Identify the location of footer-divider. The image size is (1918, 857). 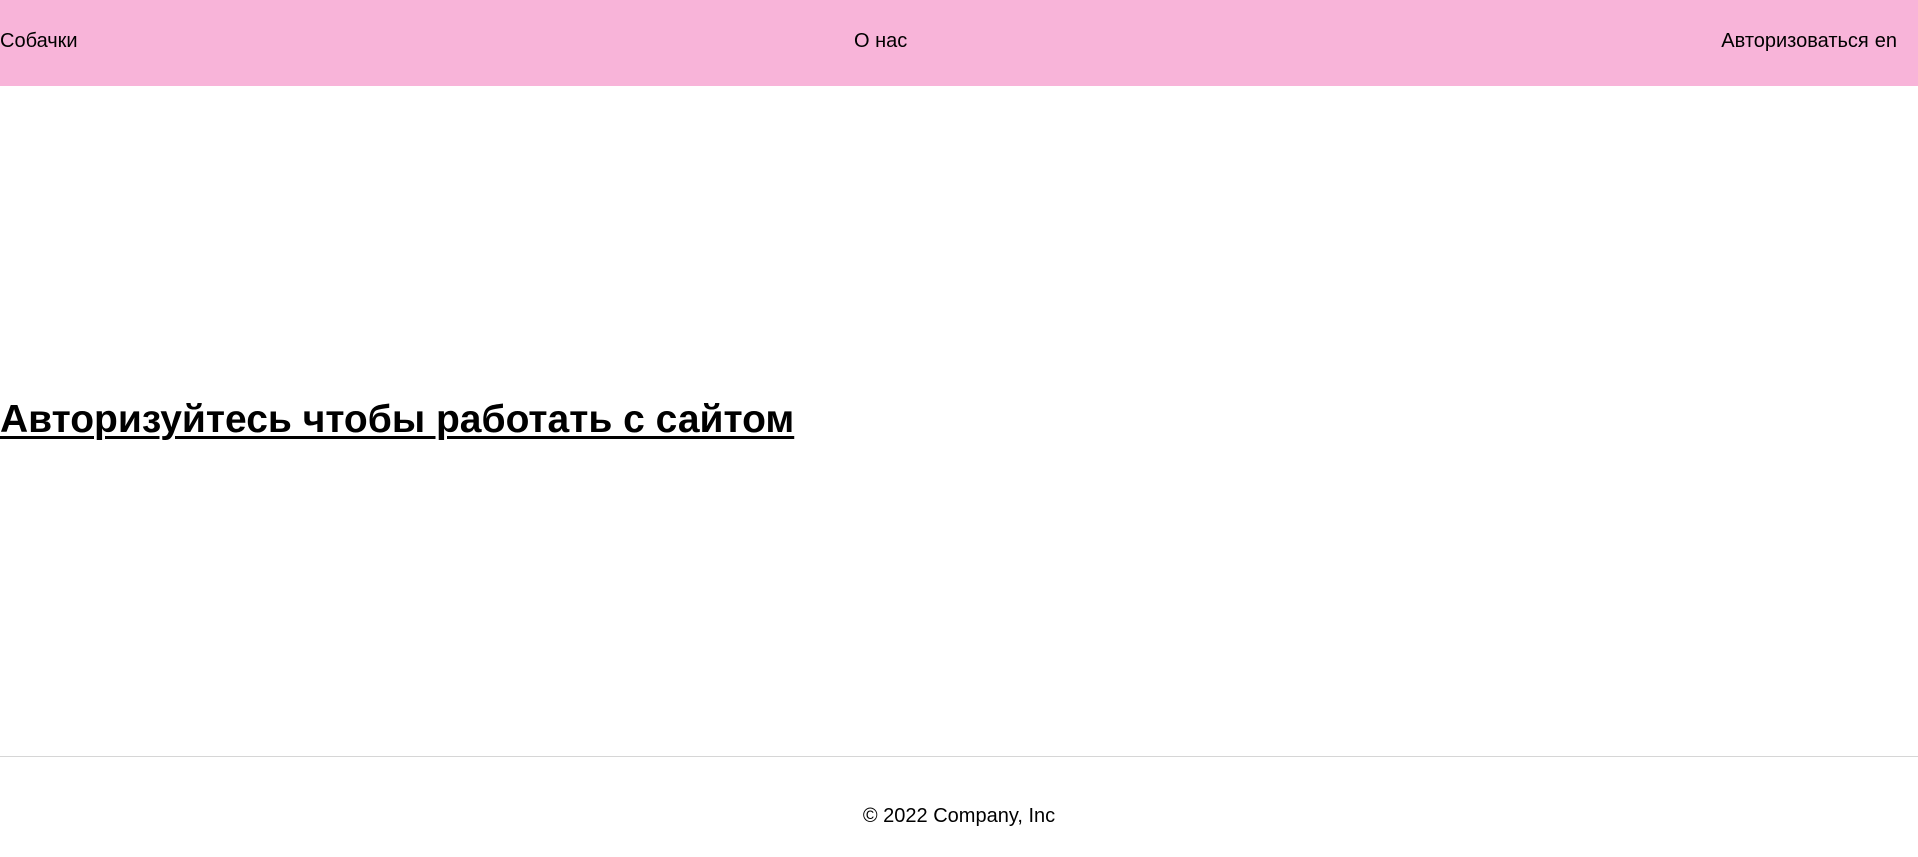
(959, 756).